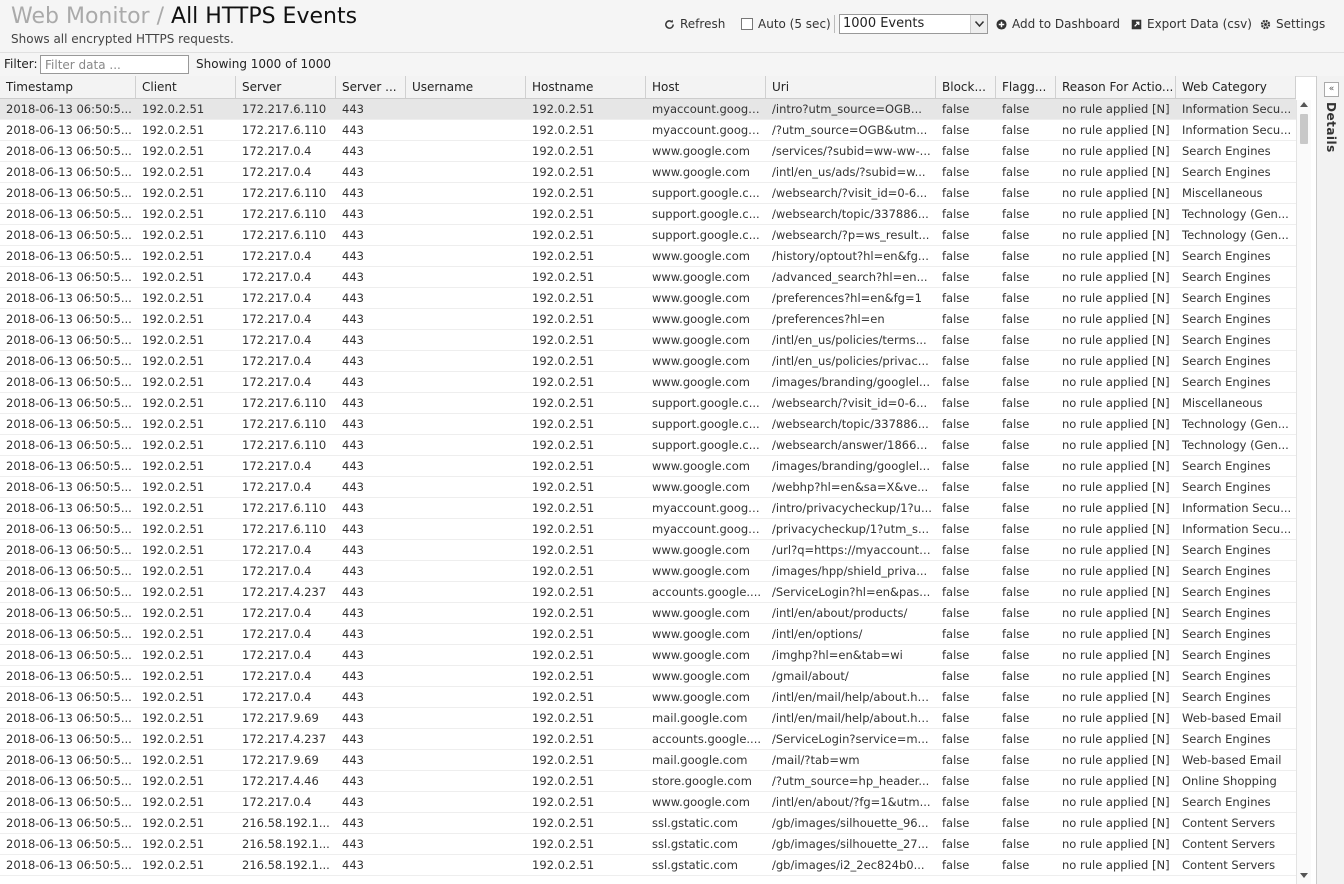  What do you see at coordinates (978, 24) in the screenshot?
I see `chevron-down-icon` at bounding box center [978, 24].